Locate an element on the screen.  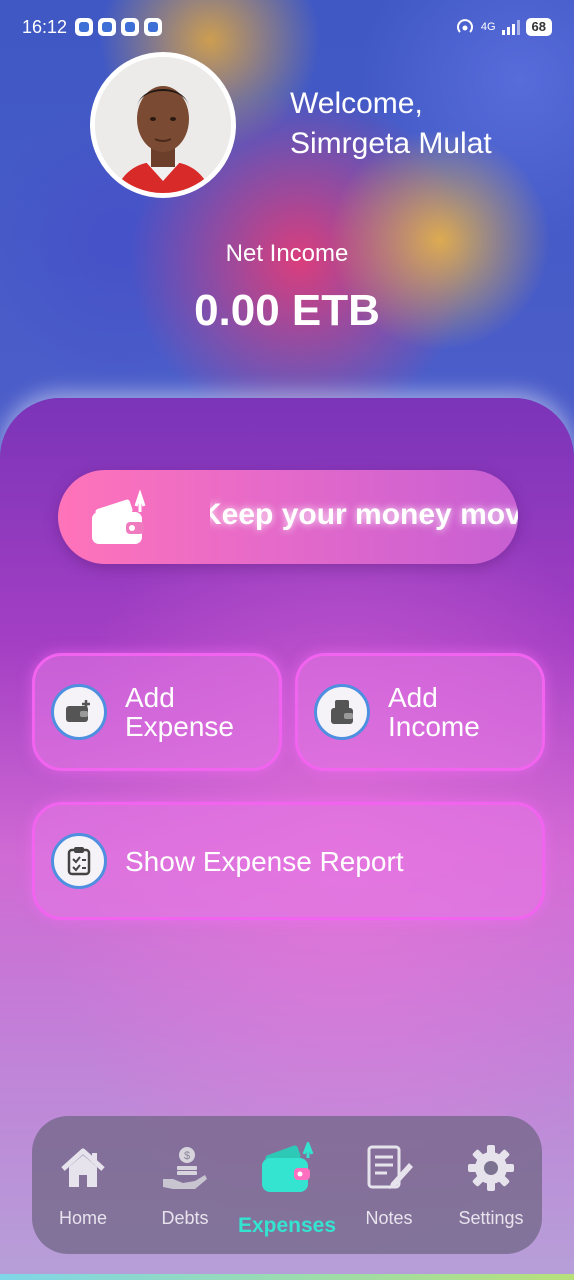
chat-notification-icon is located at coordinates (84, 27).